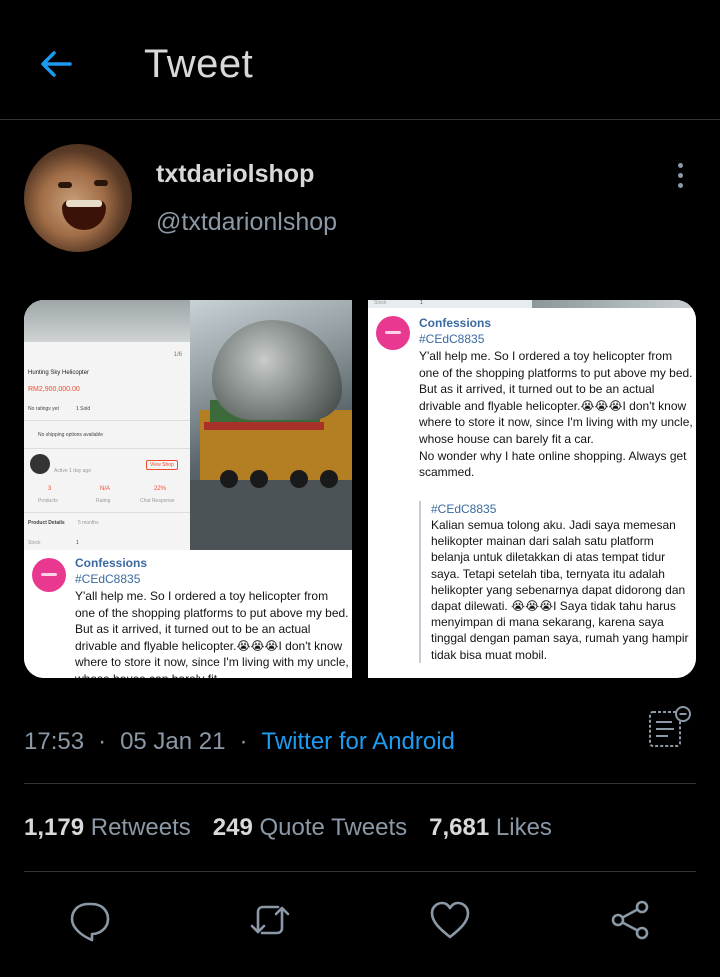  I want to click on action-bar, so click(360, 922).